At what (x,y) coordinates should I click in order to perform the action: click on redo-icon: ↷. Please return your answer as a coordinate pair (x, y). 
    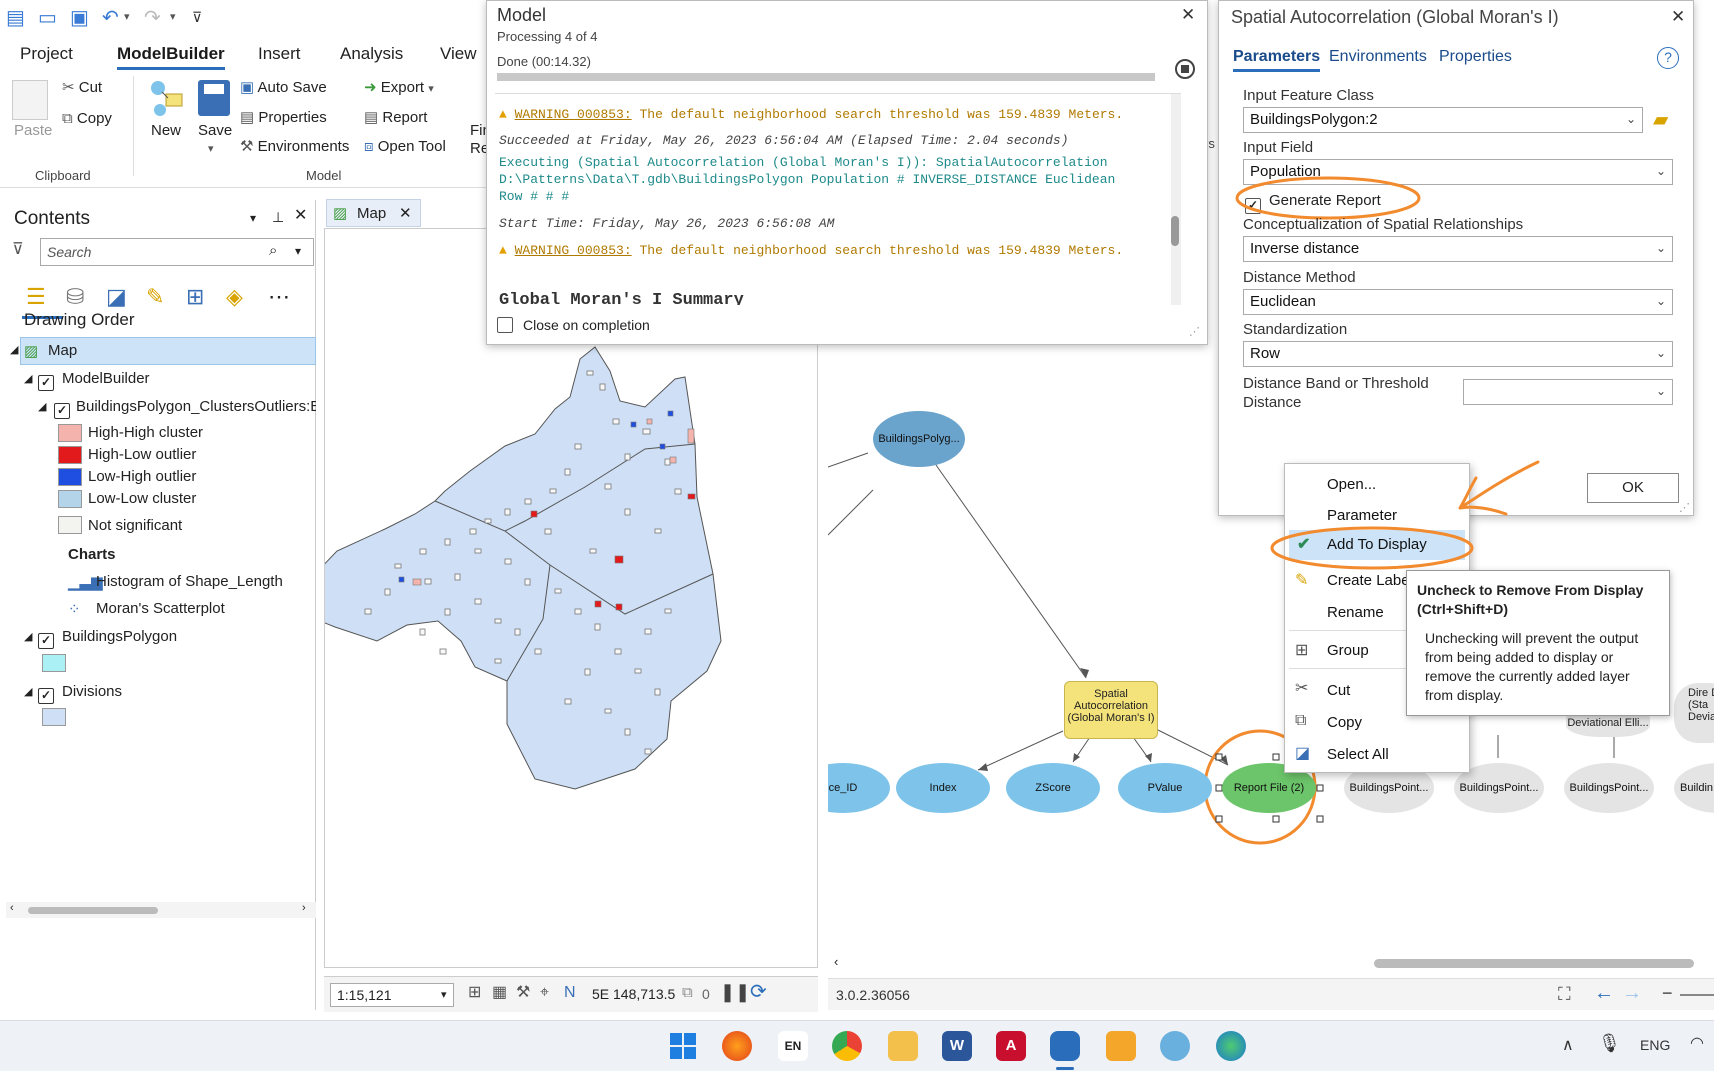
    Looking at the image, I should click on (152, 18).